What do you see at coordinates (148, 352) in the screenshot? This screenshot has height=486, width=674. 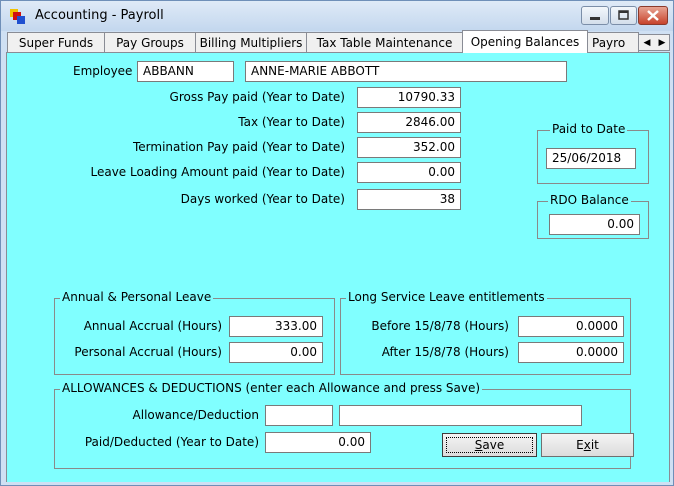 I see `personal-accrual-label: Personal Accrual (Hours)` at bounding box center [148, 352].